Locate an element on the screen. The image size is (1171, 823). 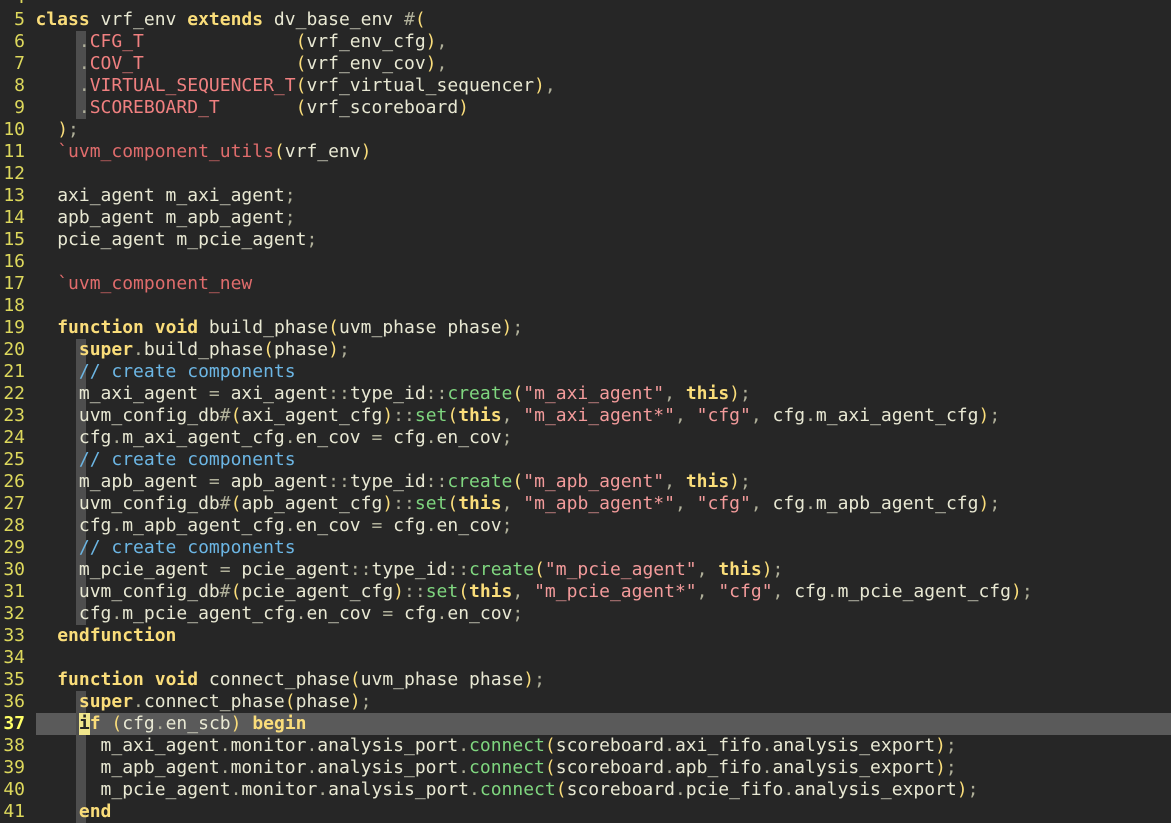
code-line: 33 endfunction is located at coordinates (585, 636).